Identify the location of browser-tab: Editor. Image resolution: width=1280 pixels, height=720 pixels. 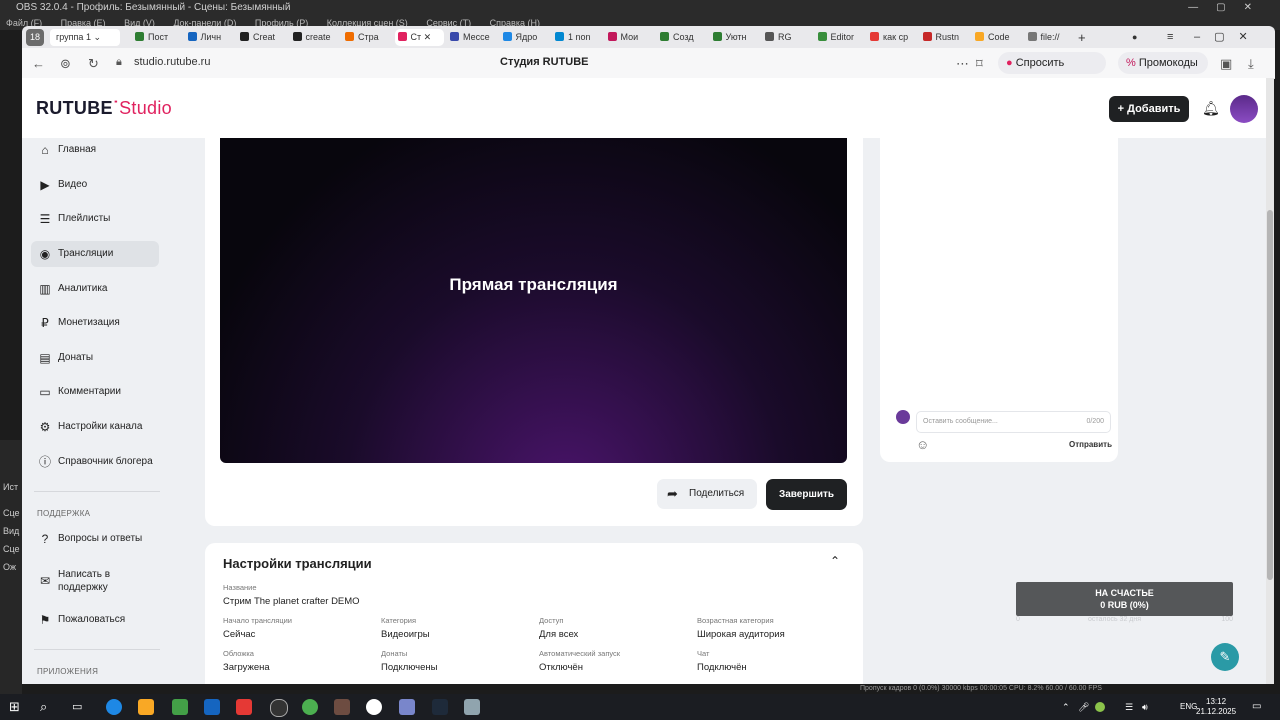
(839, 37).